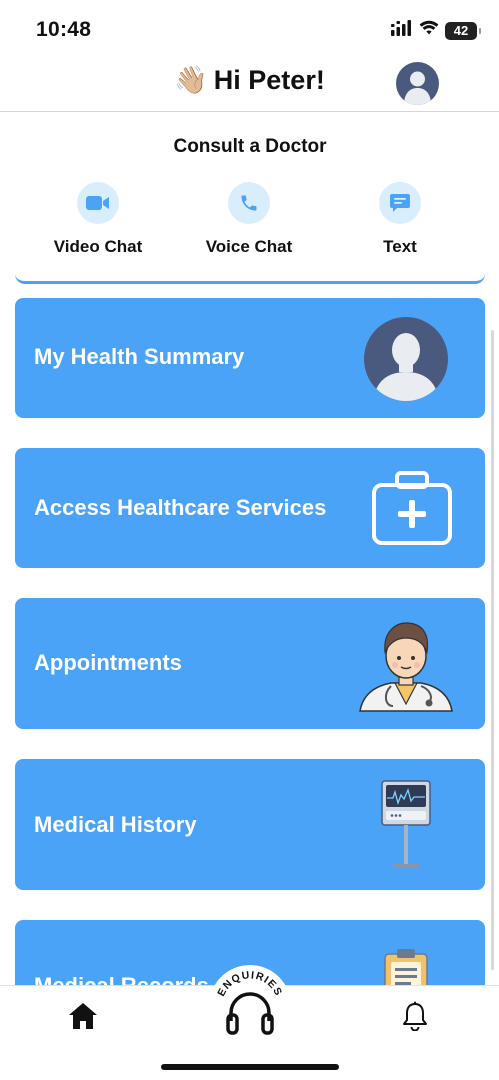 This screenshot has height=1080, width=499. Describe the element at coordinates (415, 1018) in the screenshot. I see `bell-icon` at that location.